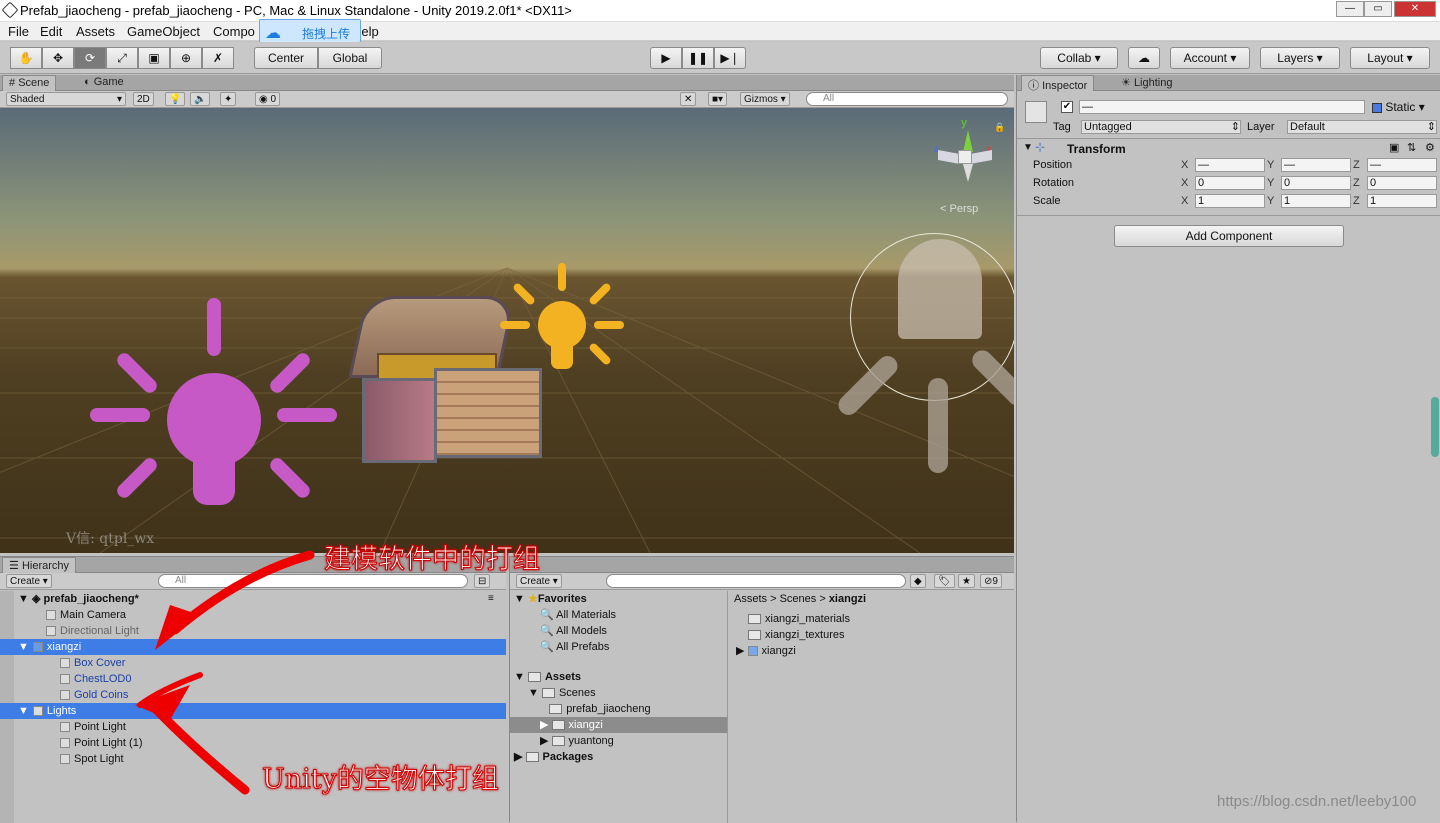  Describe the element at coordinates (234, 31) in the screenshot. I see `menu-component: Compo` at that location.